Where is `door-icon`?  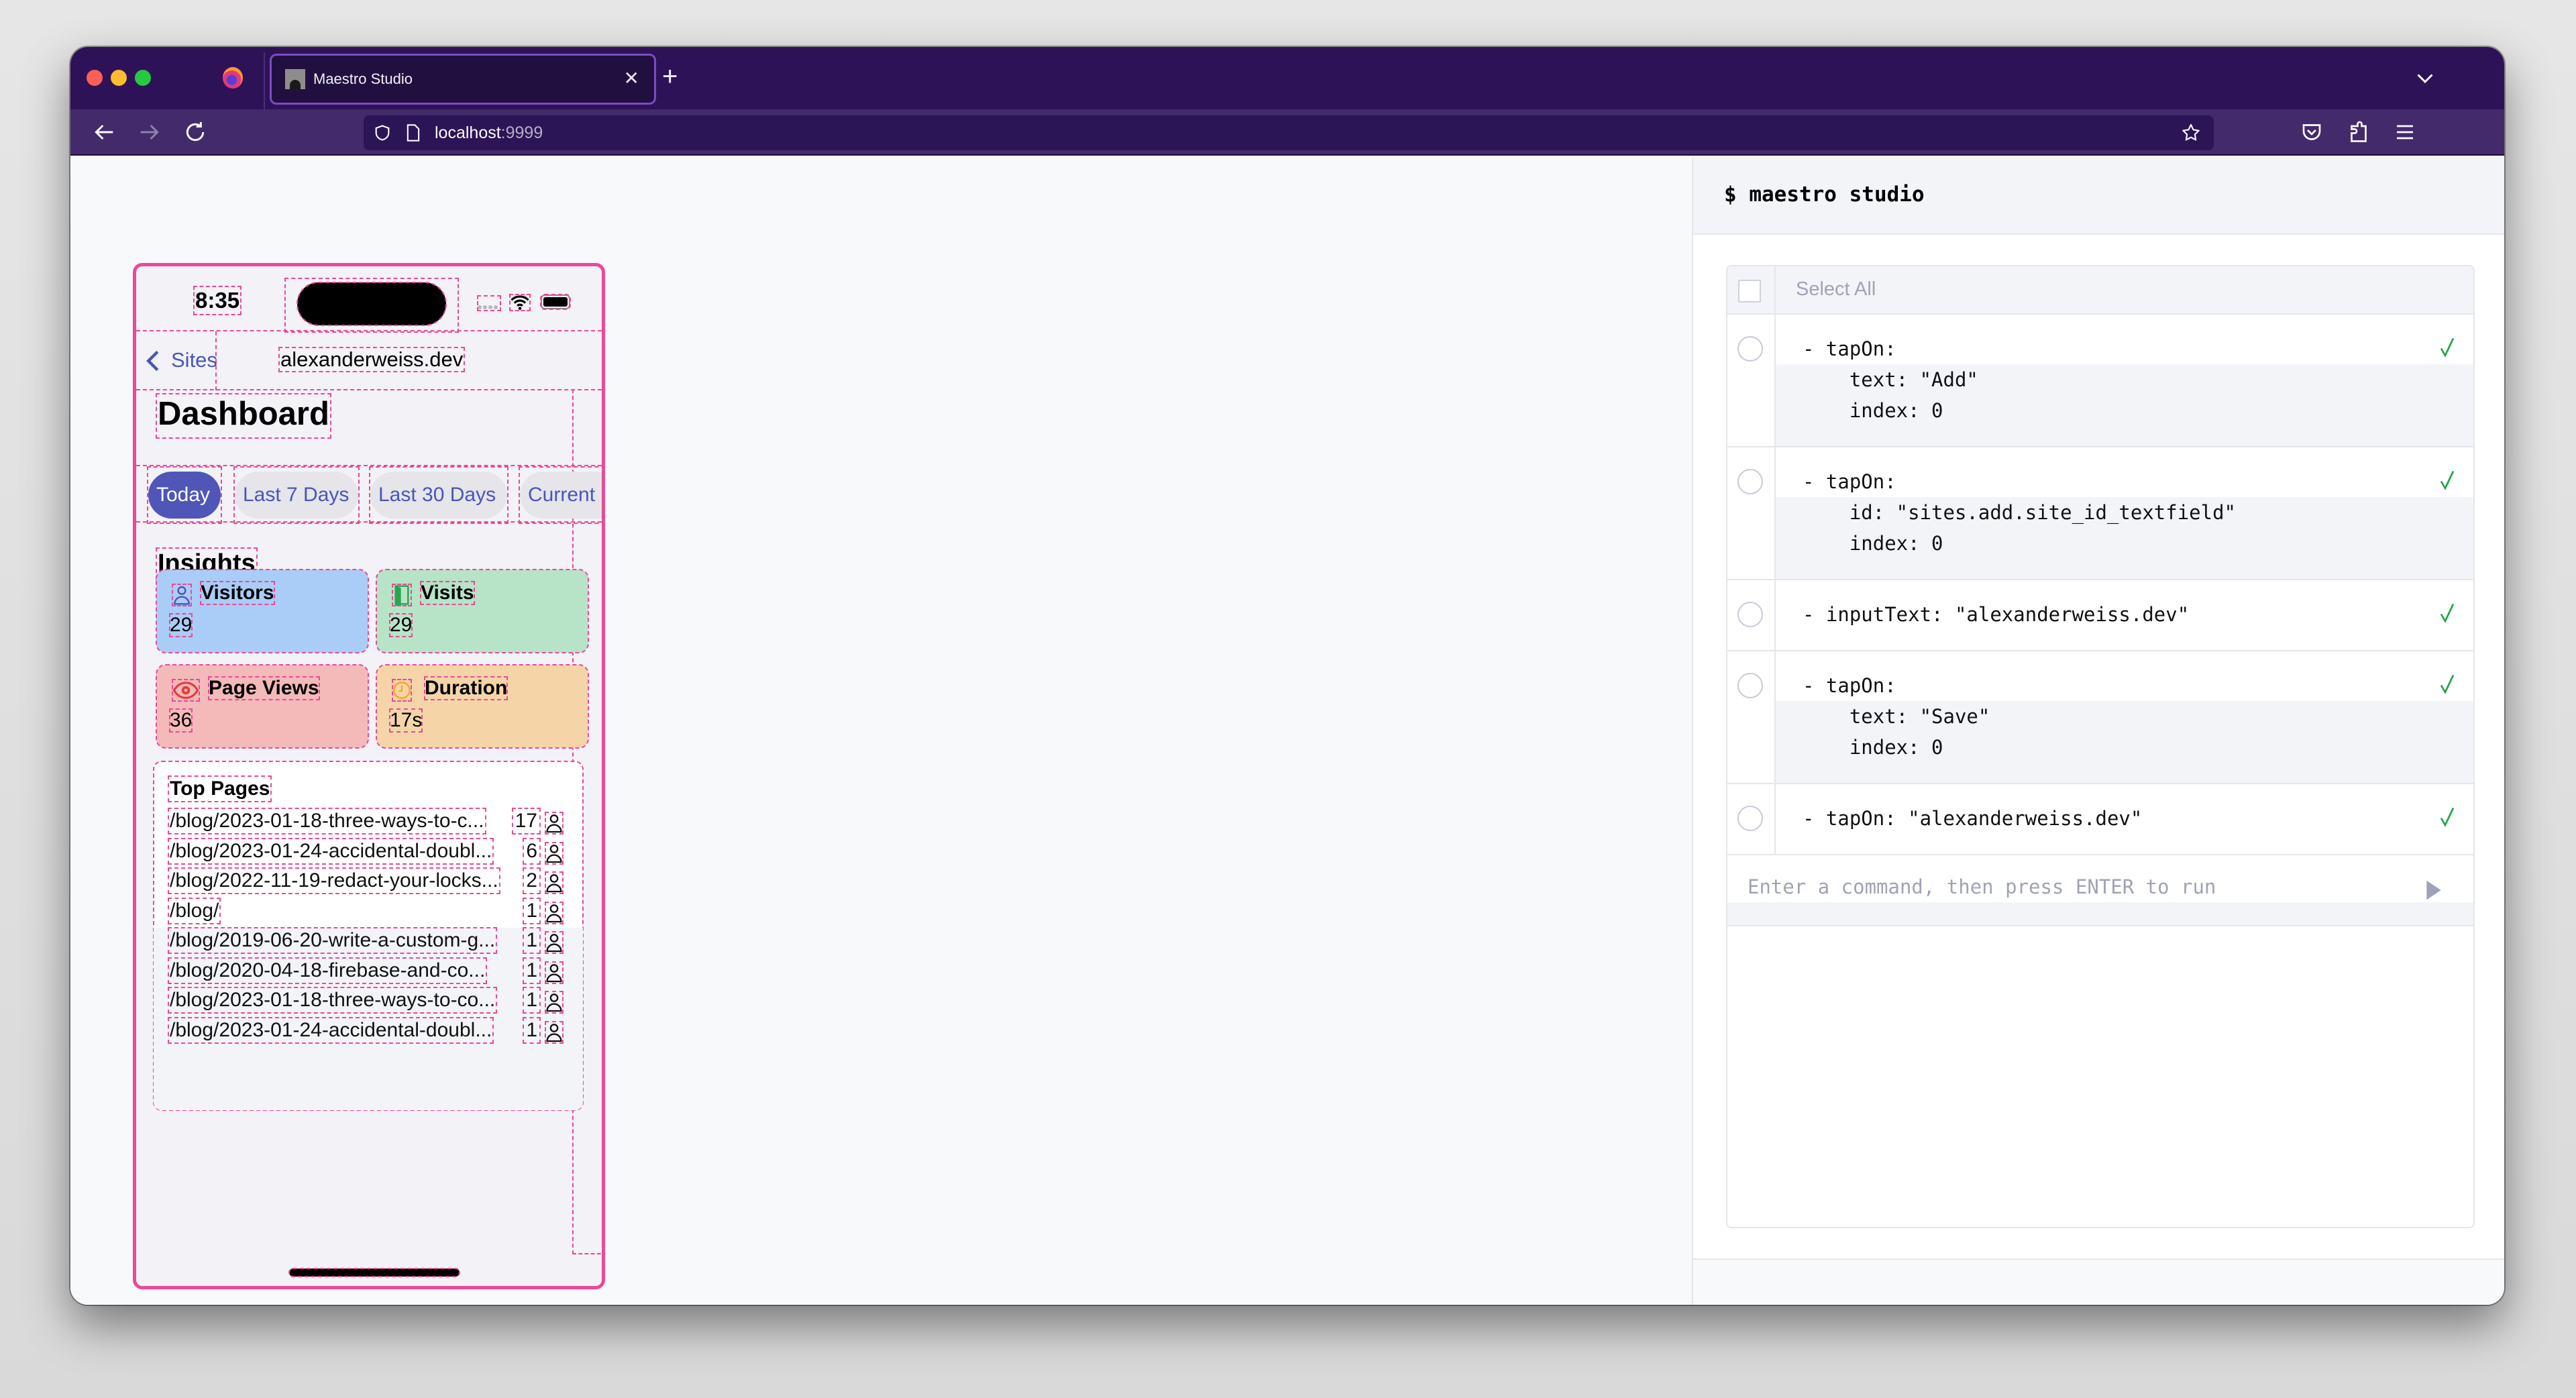 door-icon is located at coordinates (402, 595).